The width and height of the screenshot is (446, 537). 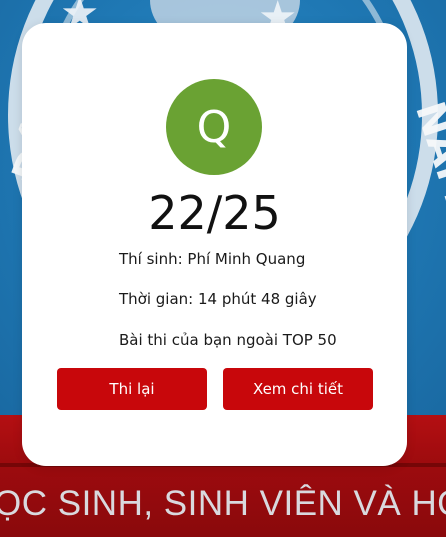 What do you see at coordinates (228, 340) in the screenshot?
I see `ranking-status: Bài thi của bạn ngoài TOP 50` at bounding box center [228, 340].